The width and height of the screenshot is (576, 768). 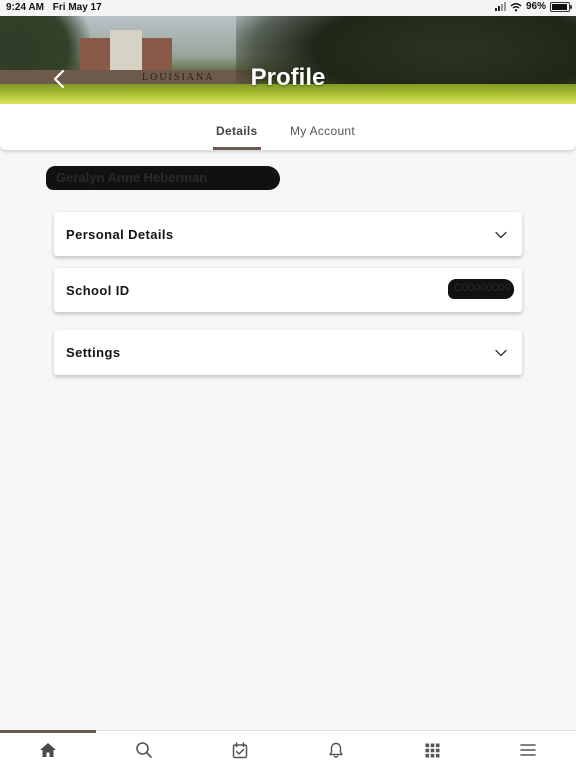 I want to click on signal-icon, so click(x=500, y=6).